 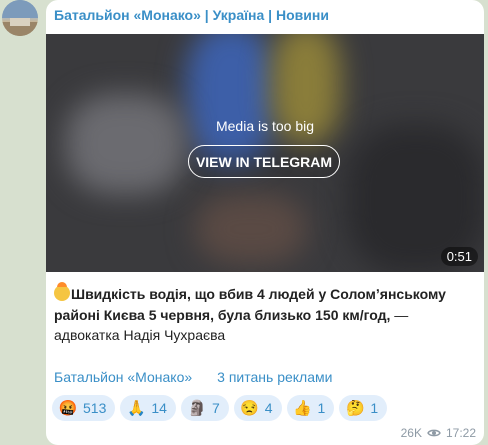 What do you see at coordinates (434, 433) in the screenshot?
I see `eye-icon` at bounding box center [434, 433].